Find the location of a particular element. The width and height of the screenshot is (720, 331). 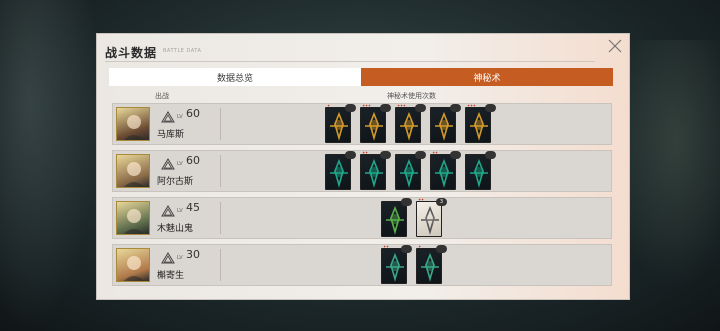

arcana-card: ✦✦ 3 is located at coordinates (431, 217).